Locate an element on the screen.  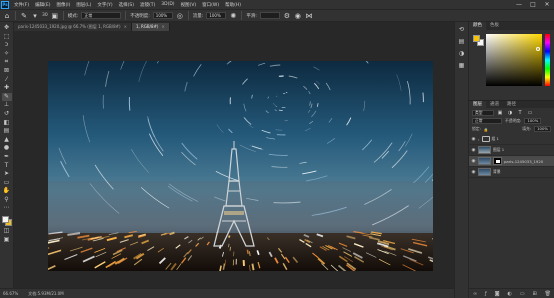
gear-icon: ⚙ is located at coordinates (287, 16).